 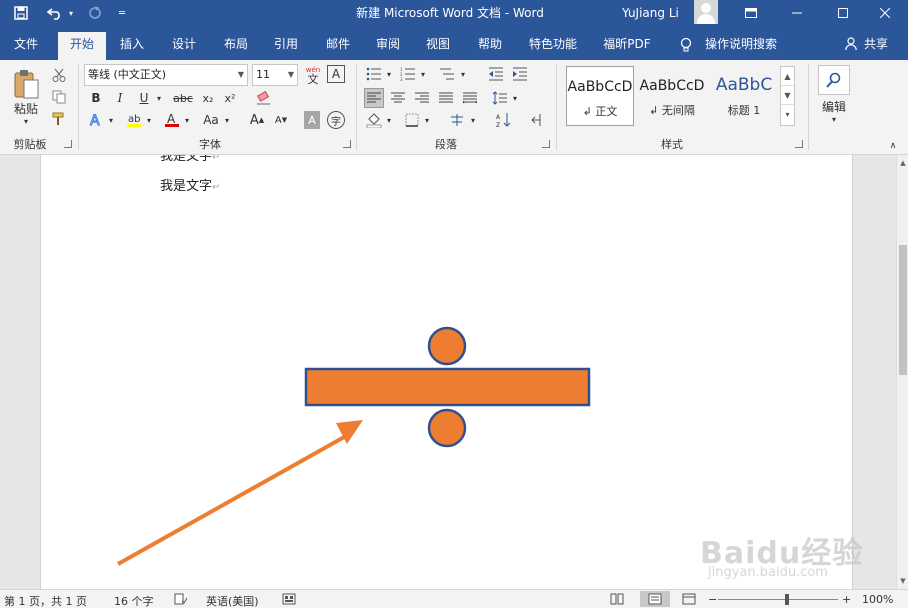 What do you see at coordinates (447, 346) in the screenshot?
I see `divide-sign-top-dot` at bounding box center [447, 346].